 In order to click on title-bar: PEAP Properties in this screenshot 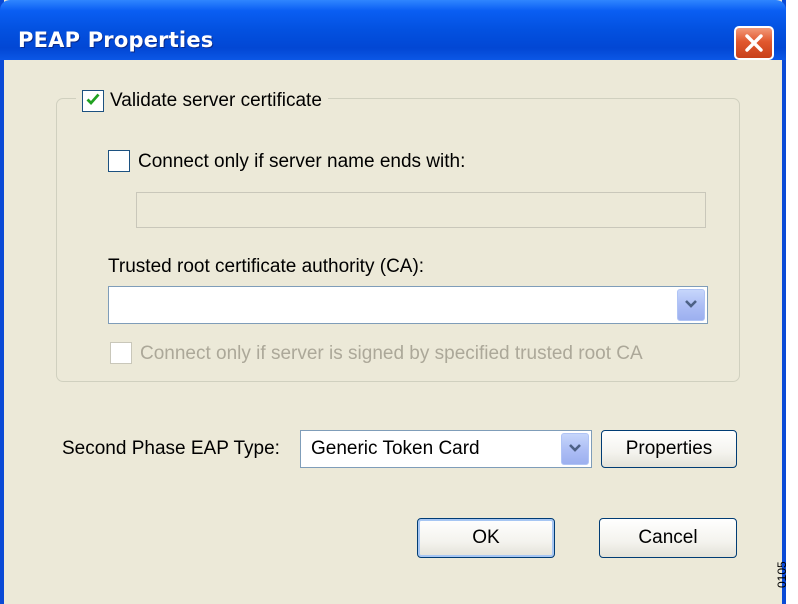, I will do `click(393, 30)`.